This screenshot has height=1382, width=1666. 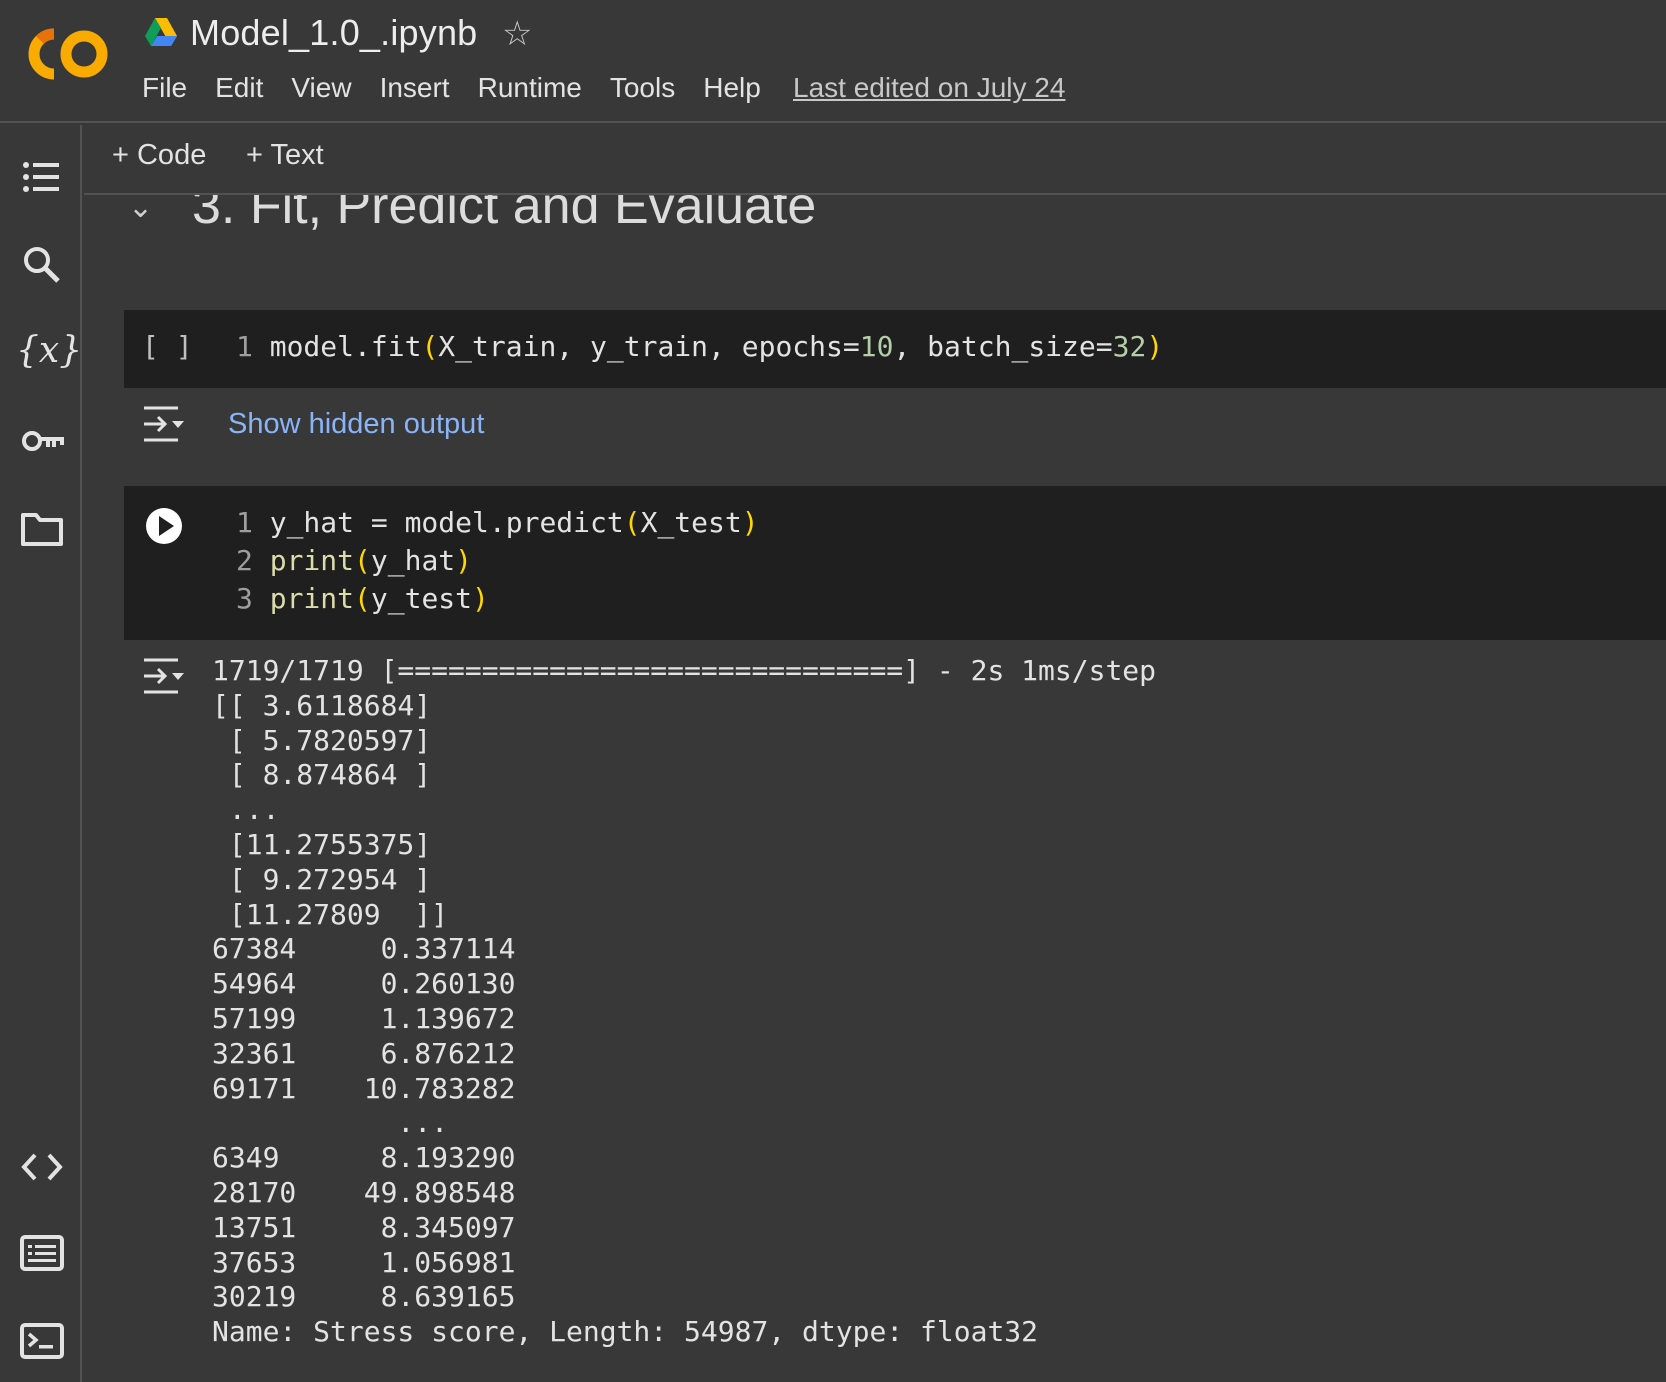 What do you see at coordinates (356, 424) in the screenshot?
I see `show-hidden-output-link: Show hidden output` at bounding box center [356, 424].